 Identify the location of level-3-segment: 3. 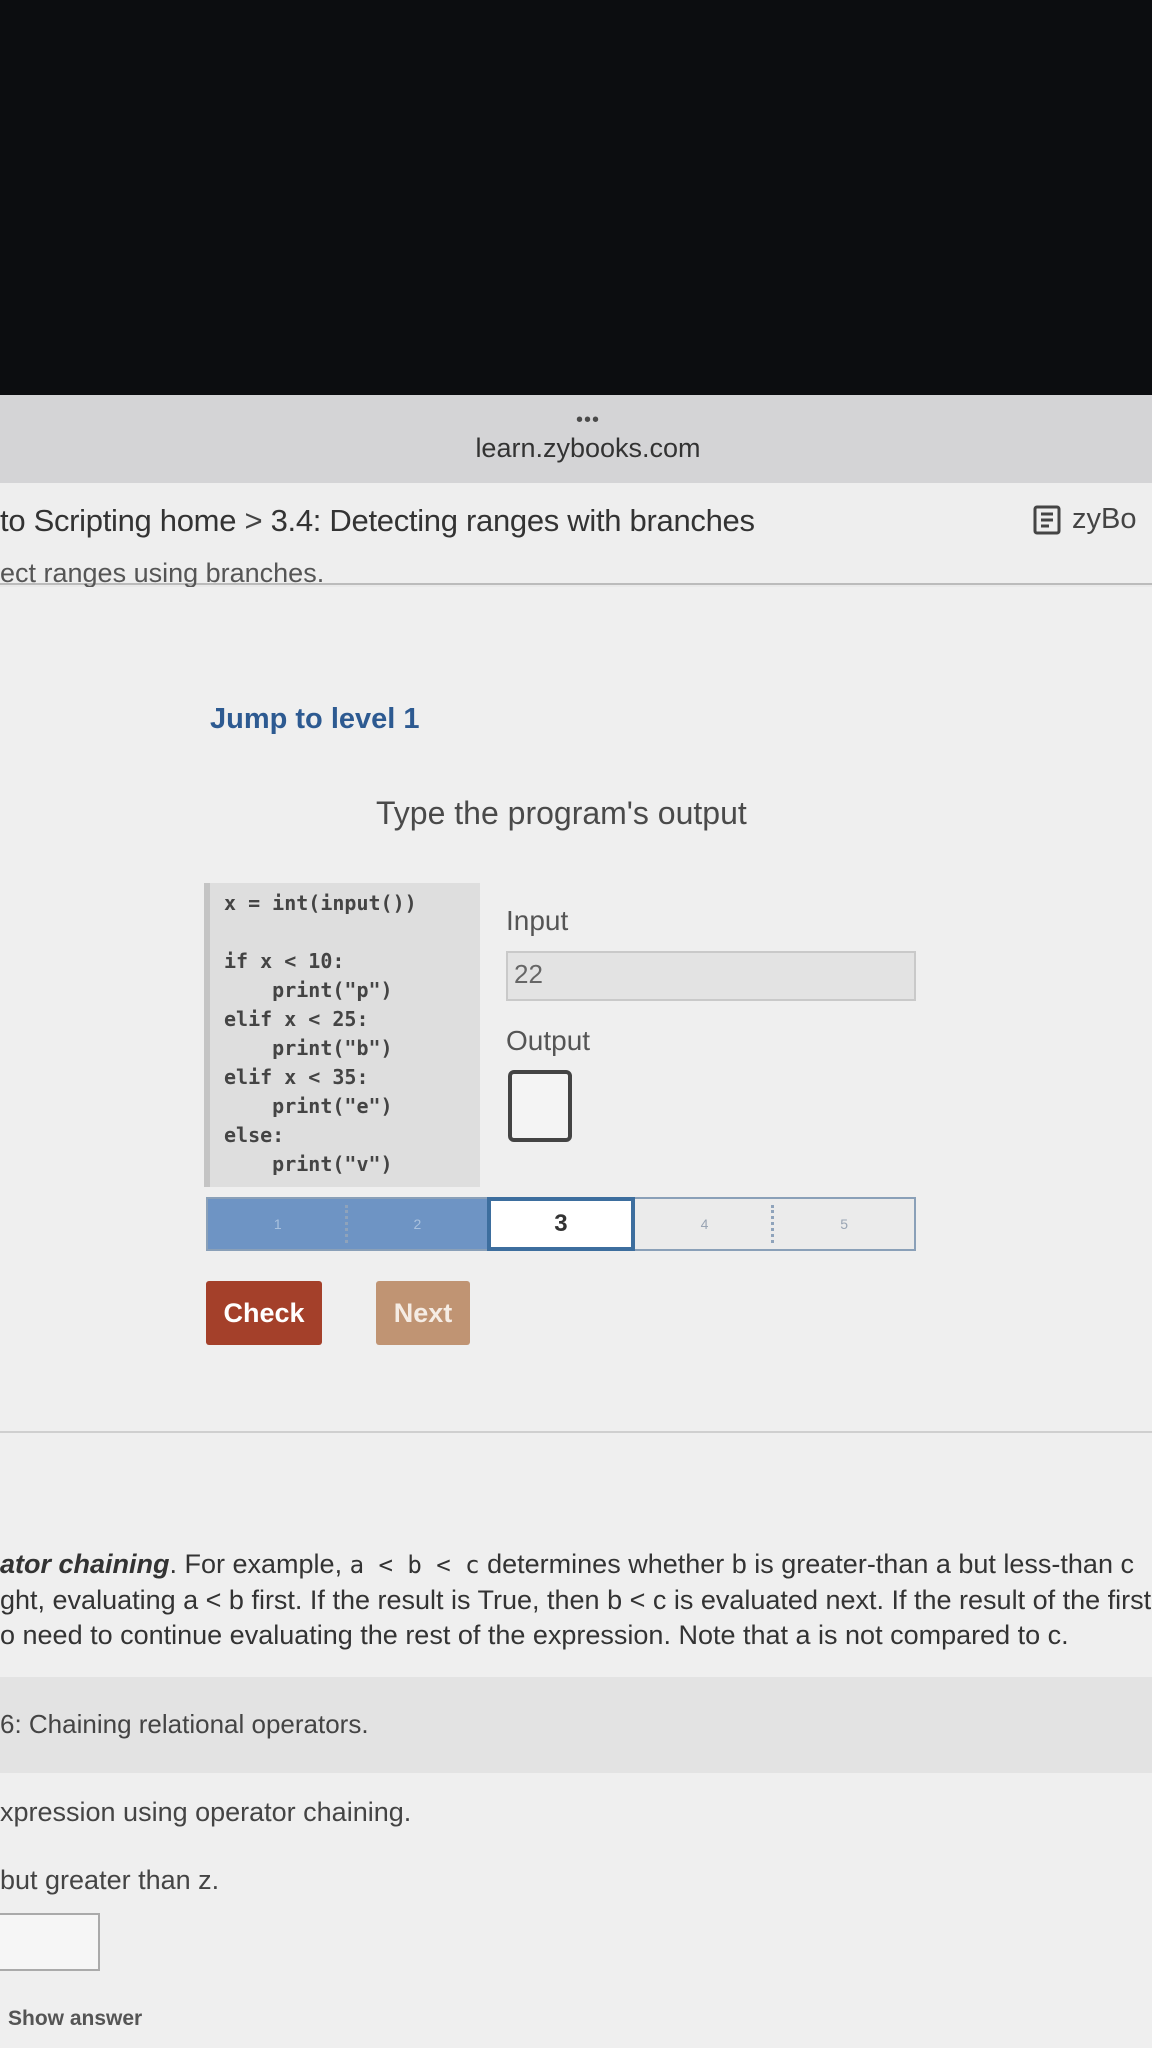
(561, 1224).